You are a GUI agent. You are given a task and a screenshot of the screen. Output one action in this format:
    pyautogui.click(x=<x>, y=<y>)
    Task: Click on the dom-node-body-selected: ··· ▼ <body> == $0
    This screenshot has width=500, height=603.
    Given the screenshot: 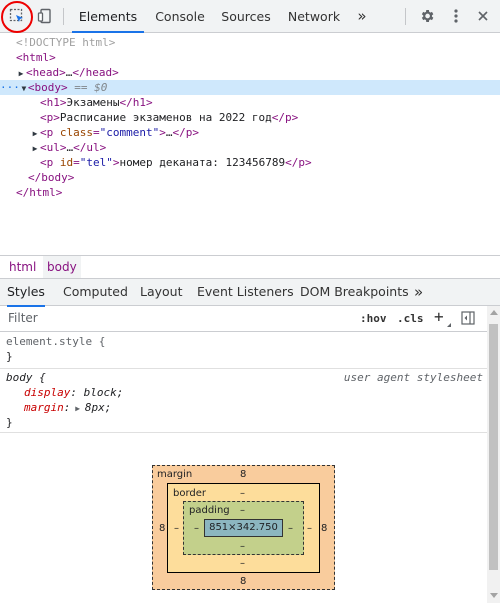 What is the action you would take?
    pyautogui.click(x=250, y=87)
    